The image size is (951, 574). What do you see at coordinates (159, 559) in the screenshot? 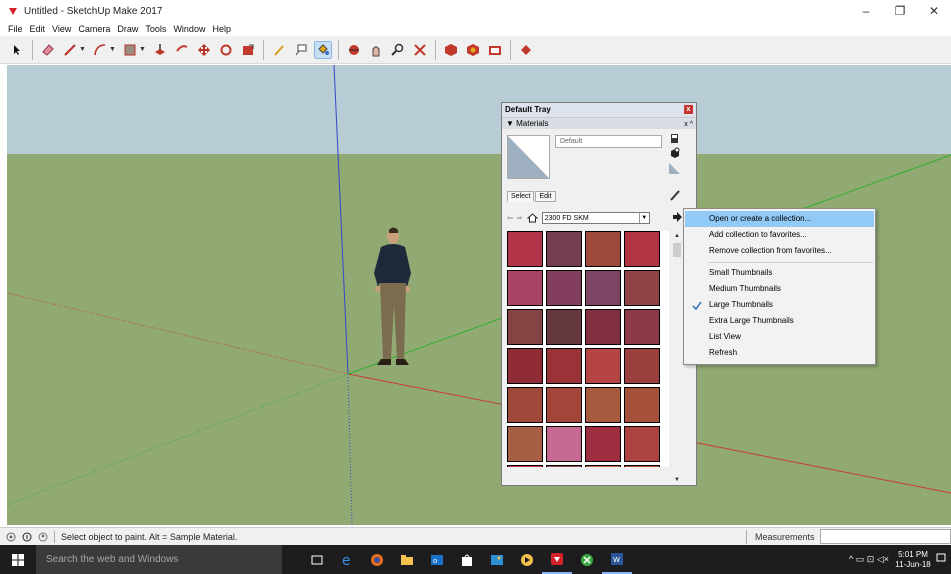
I see `taskbar-search-input: Search the web and Windows` at bounding box center [159, 559].